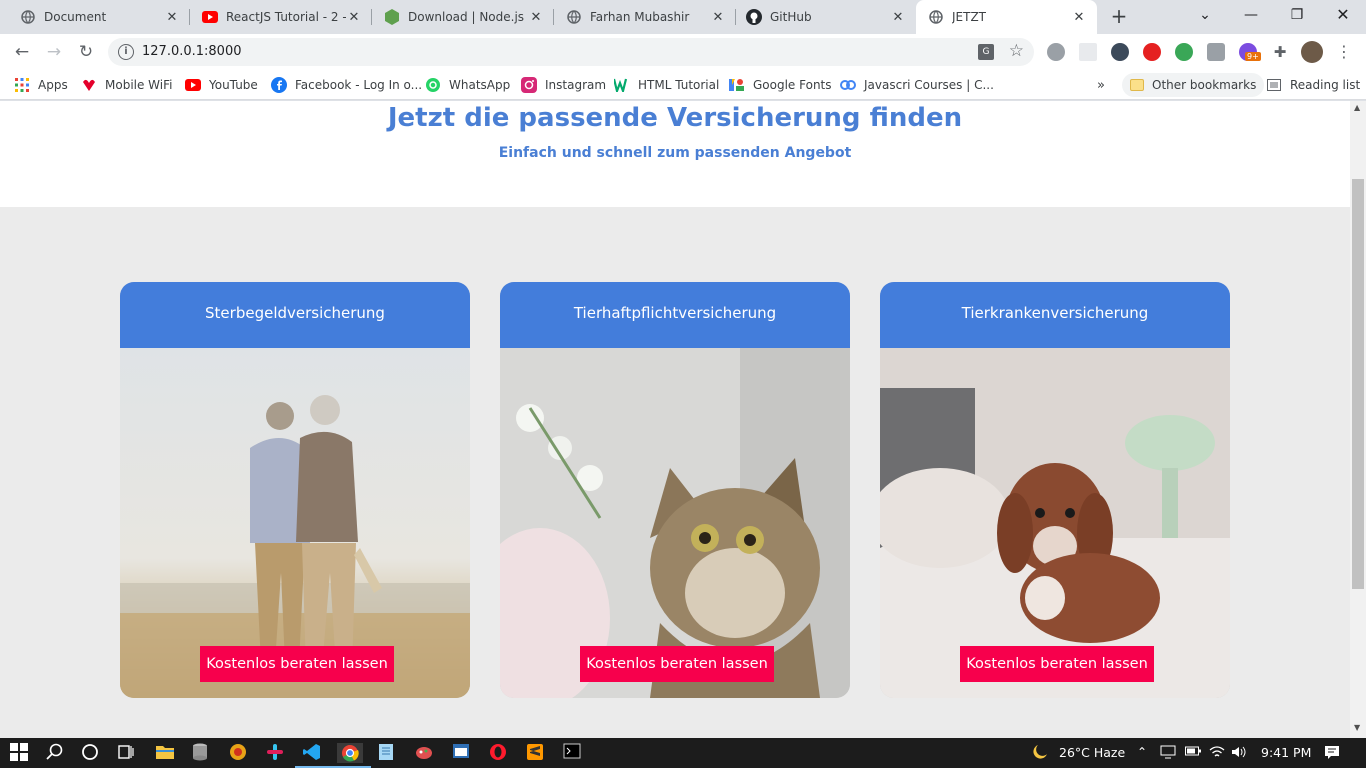  I want to click on puzzle-icon: ✚, so click(1280, 52).